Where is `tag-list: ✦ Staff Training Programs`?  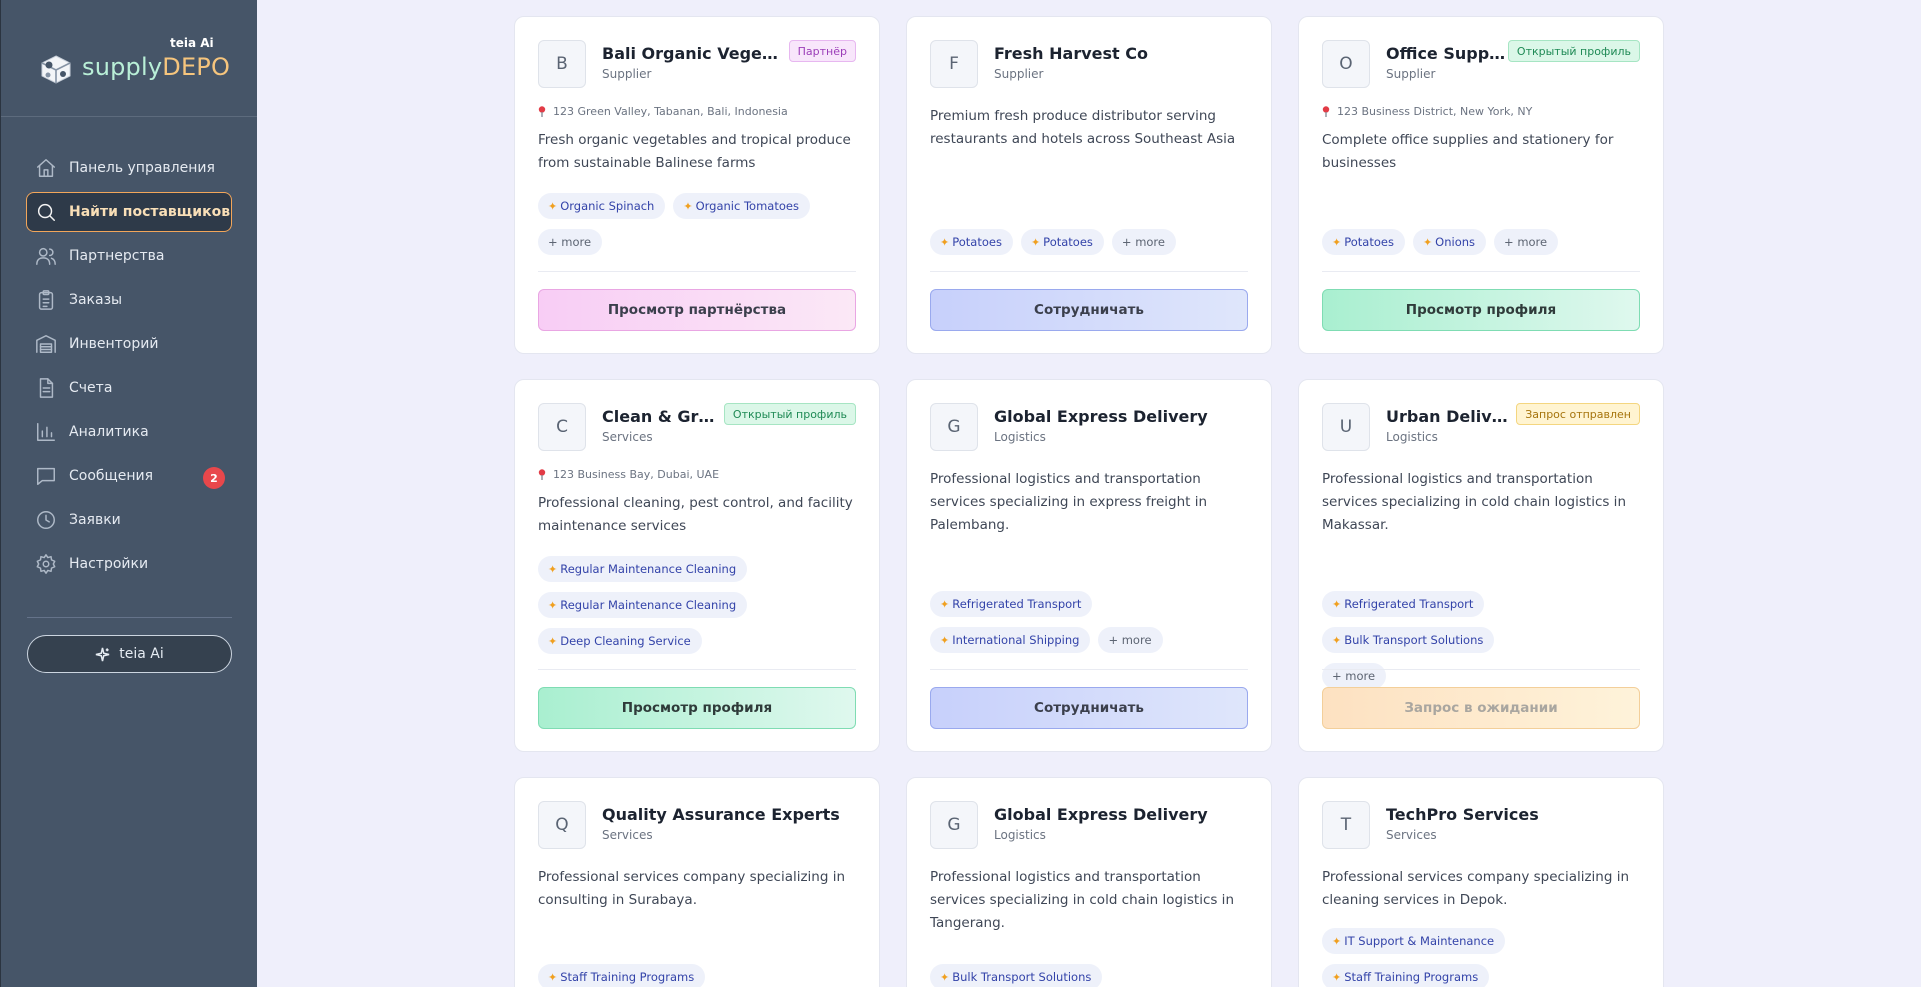 tag-list: ✦ Staff Training Programs is located at coordinates (703, 975).